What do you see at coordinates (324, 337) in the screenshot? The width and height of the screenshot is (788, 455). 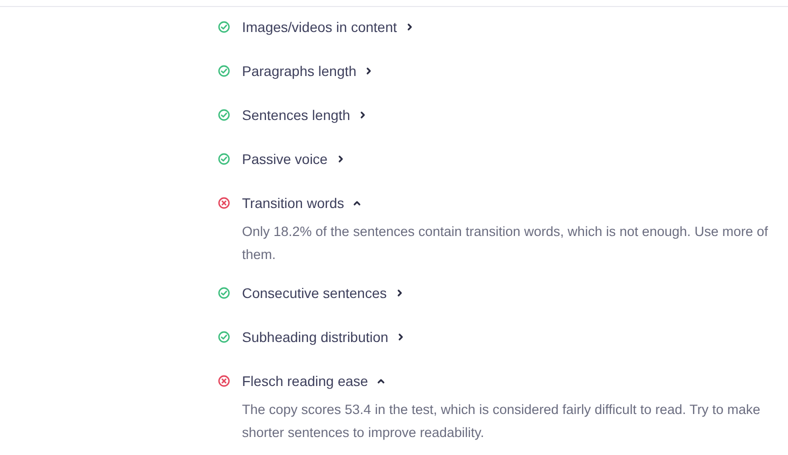 I see `check-toggle: Subheading distribution` at bounding box center [324, 337].